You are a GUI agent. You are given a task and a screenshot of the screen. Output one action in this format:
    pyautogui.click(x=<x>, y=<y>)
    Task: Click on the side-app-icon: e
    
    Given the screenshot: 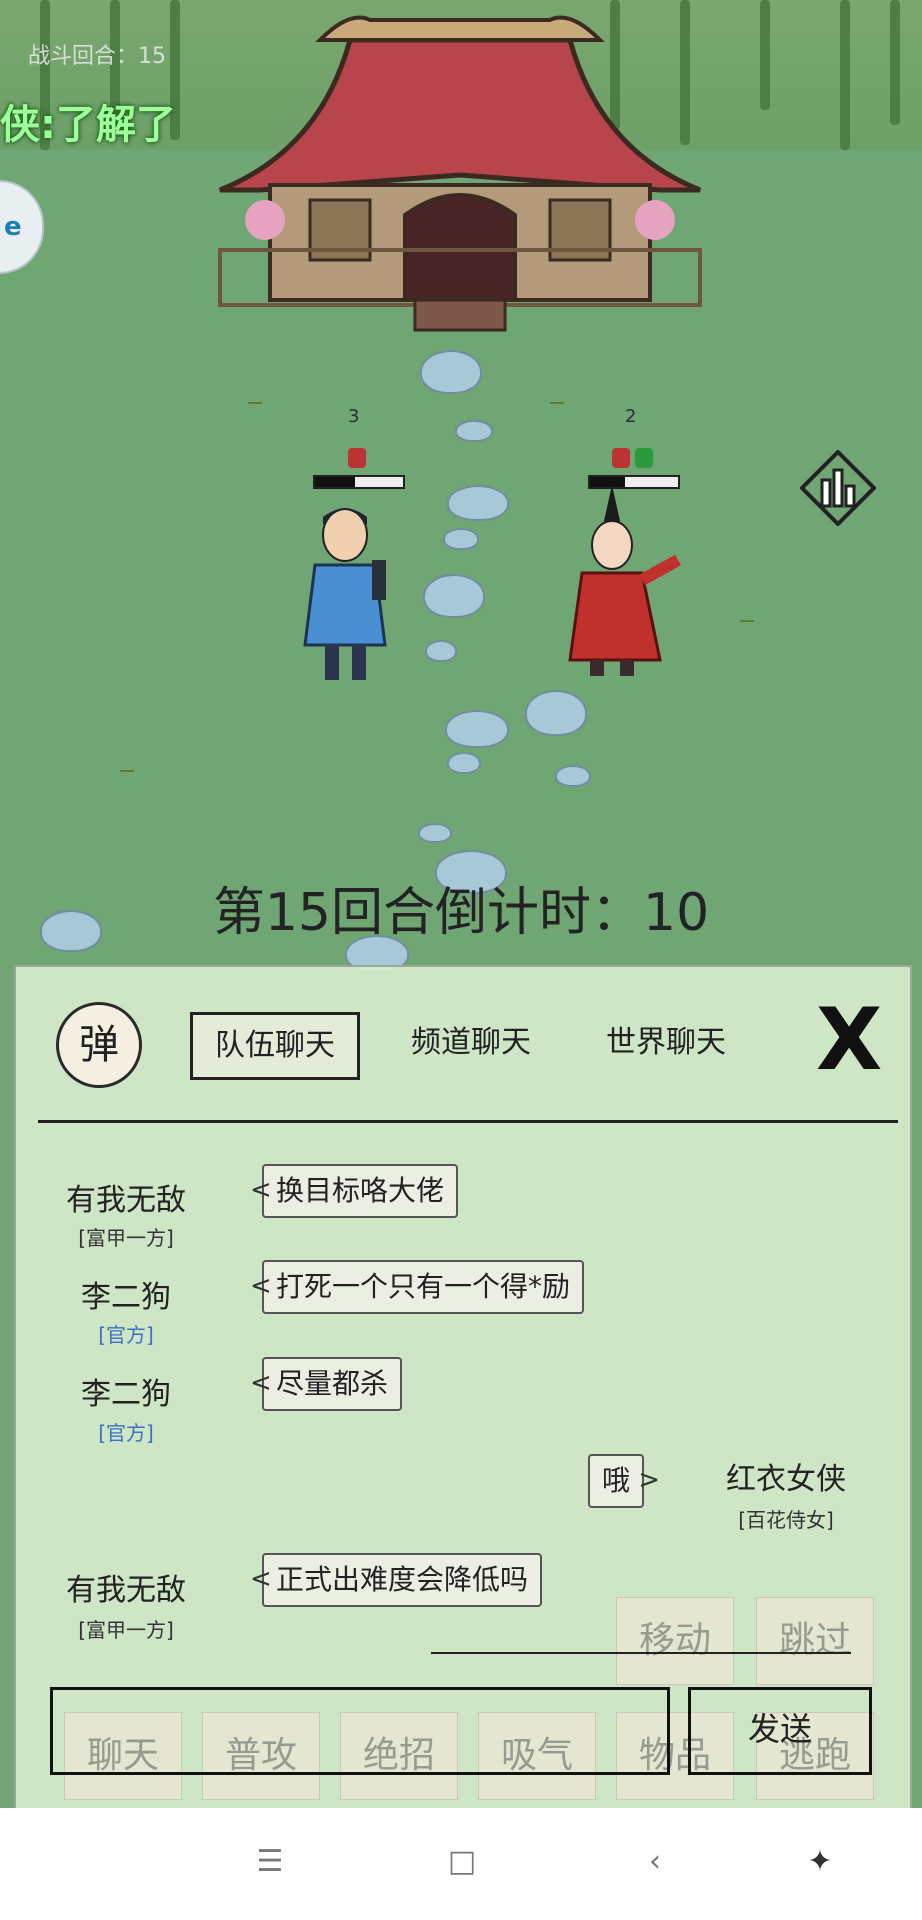 What is the action you would take?
    pyautogui.click(x=22, y=227)
    